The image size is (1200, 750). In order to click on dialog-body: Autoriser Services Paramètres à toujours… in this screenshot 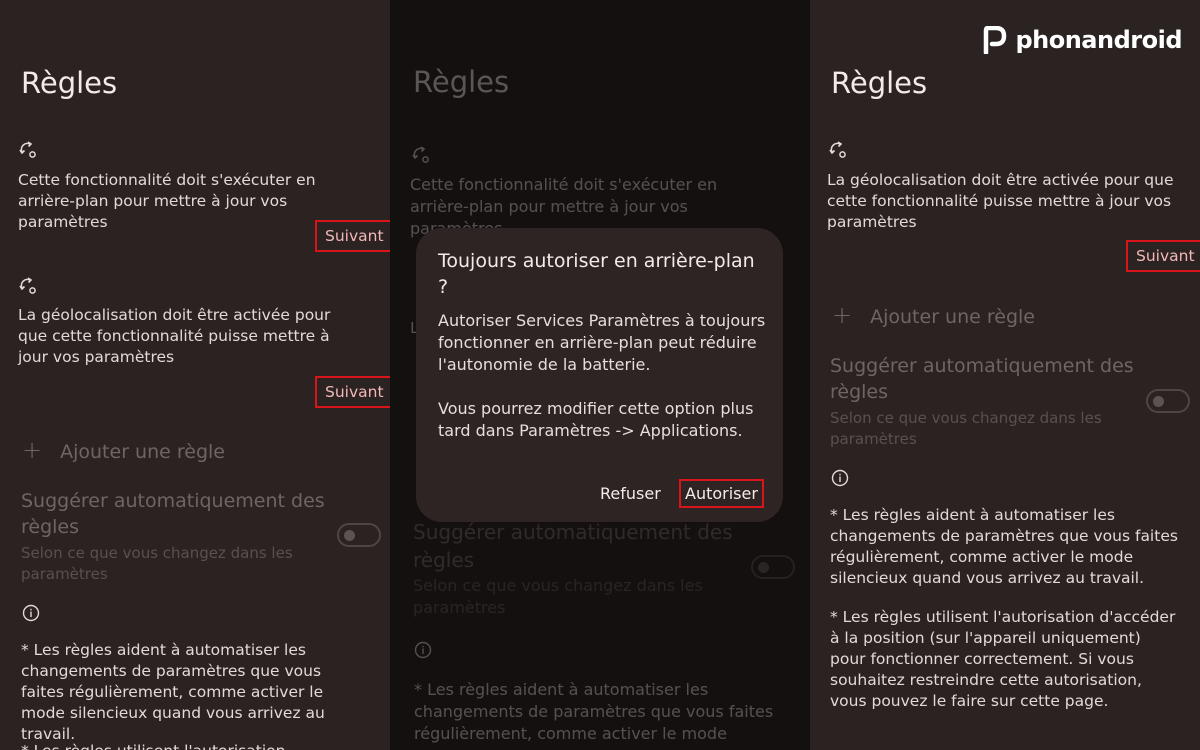, I will do `click(602, 342)`.